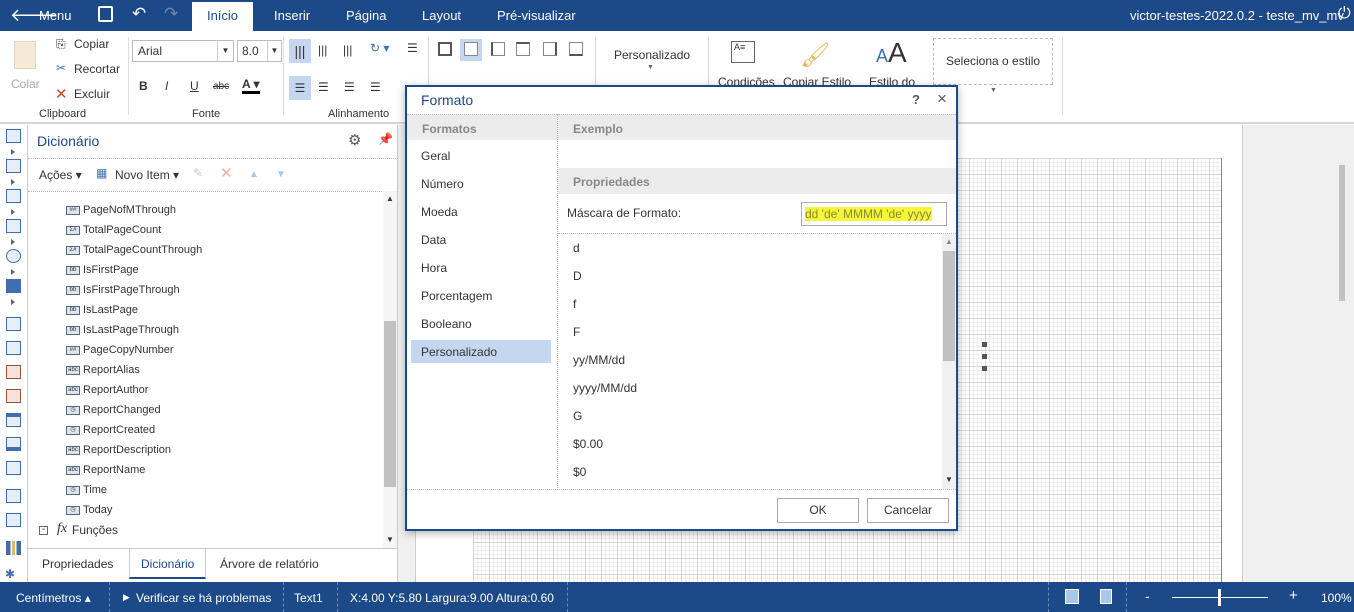  What do you see at coordinates (481, 351) in the screenshot?
I see `format-item: Personalizado` at bounding box center [481, 351].